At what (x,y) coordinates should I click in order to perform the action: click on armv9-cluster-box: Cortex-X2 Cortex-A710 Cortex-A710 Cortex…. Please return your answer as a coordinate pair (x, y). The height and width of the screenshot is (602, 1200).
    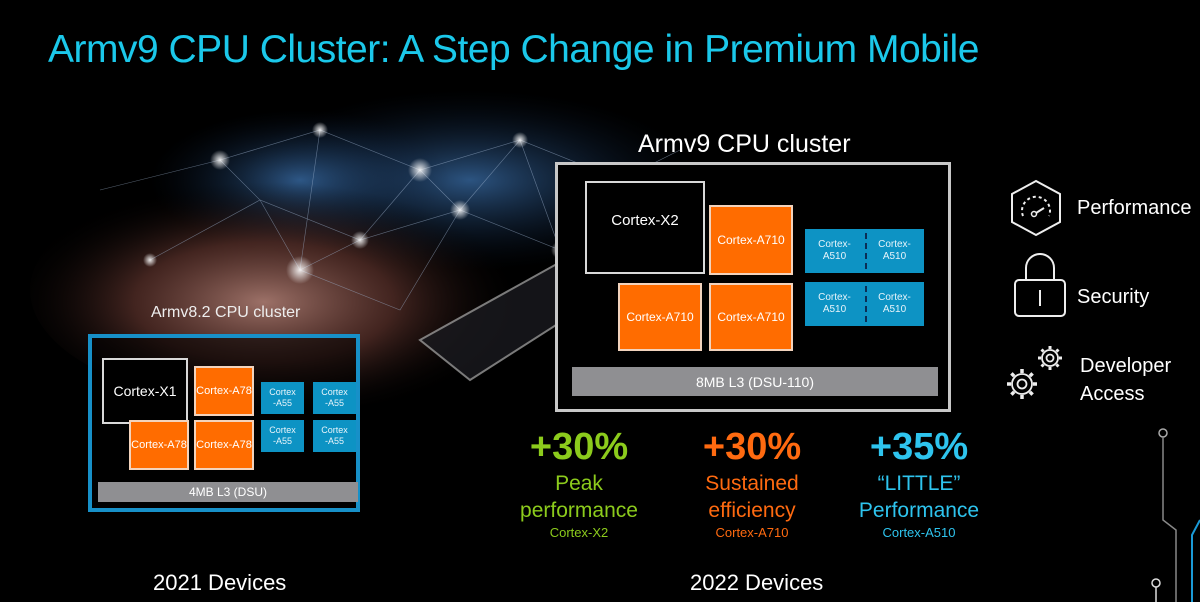
    Looking at the image, I should click on (753, 287).